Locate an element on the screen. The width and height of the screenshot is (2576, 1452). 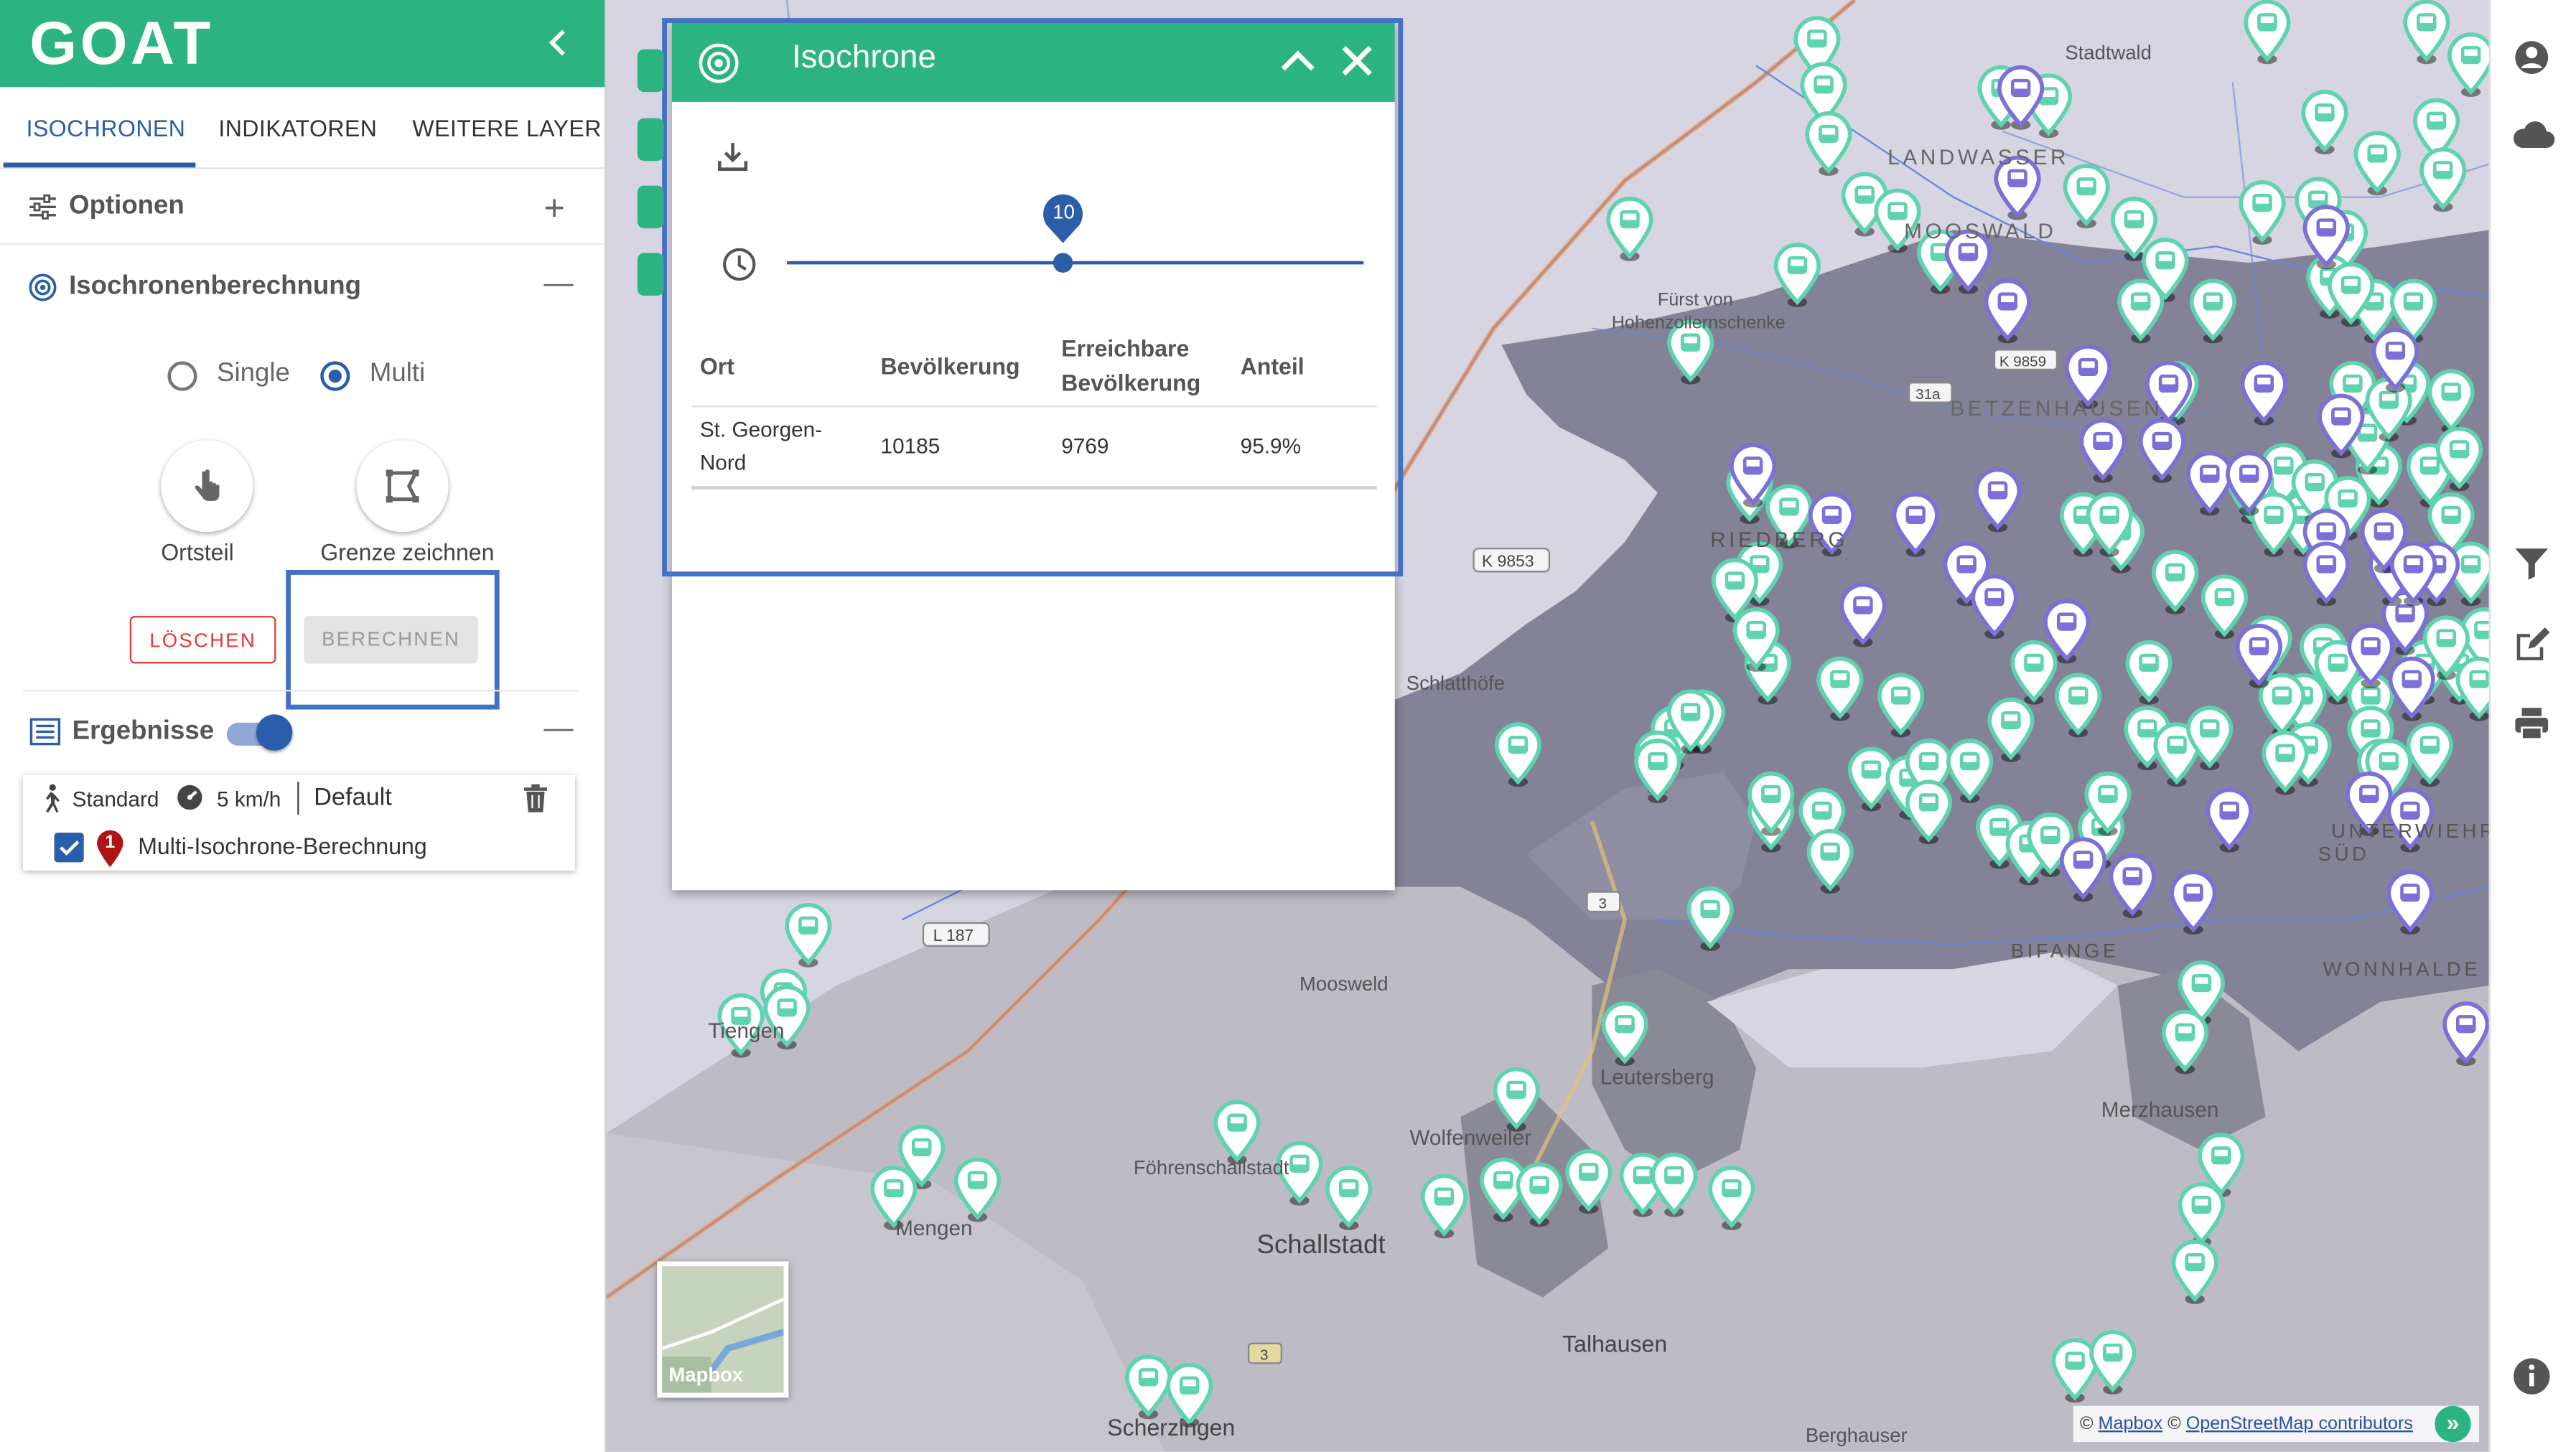
attribution-copyright: © is located at coordinates (2174, 1424).